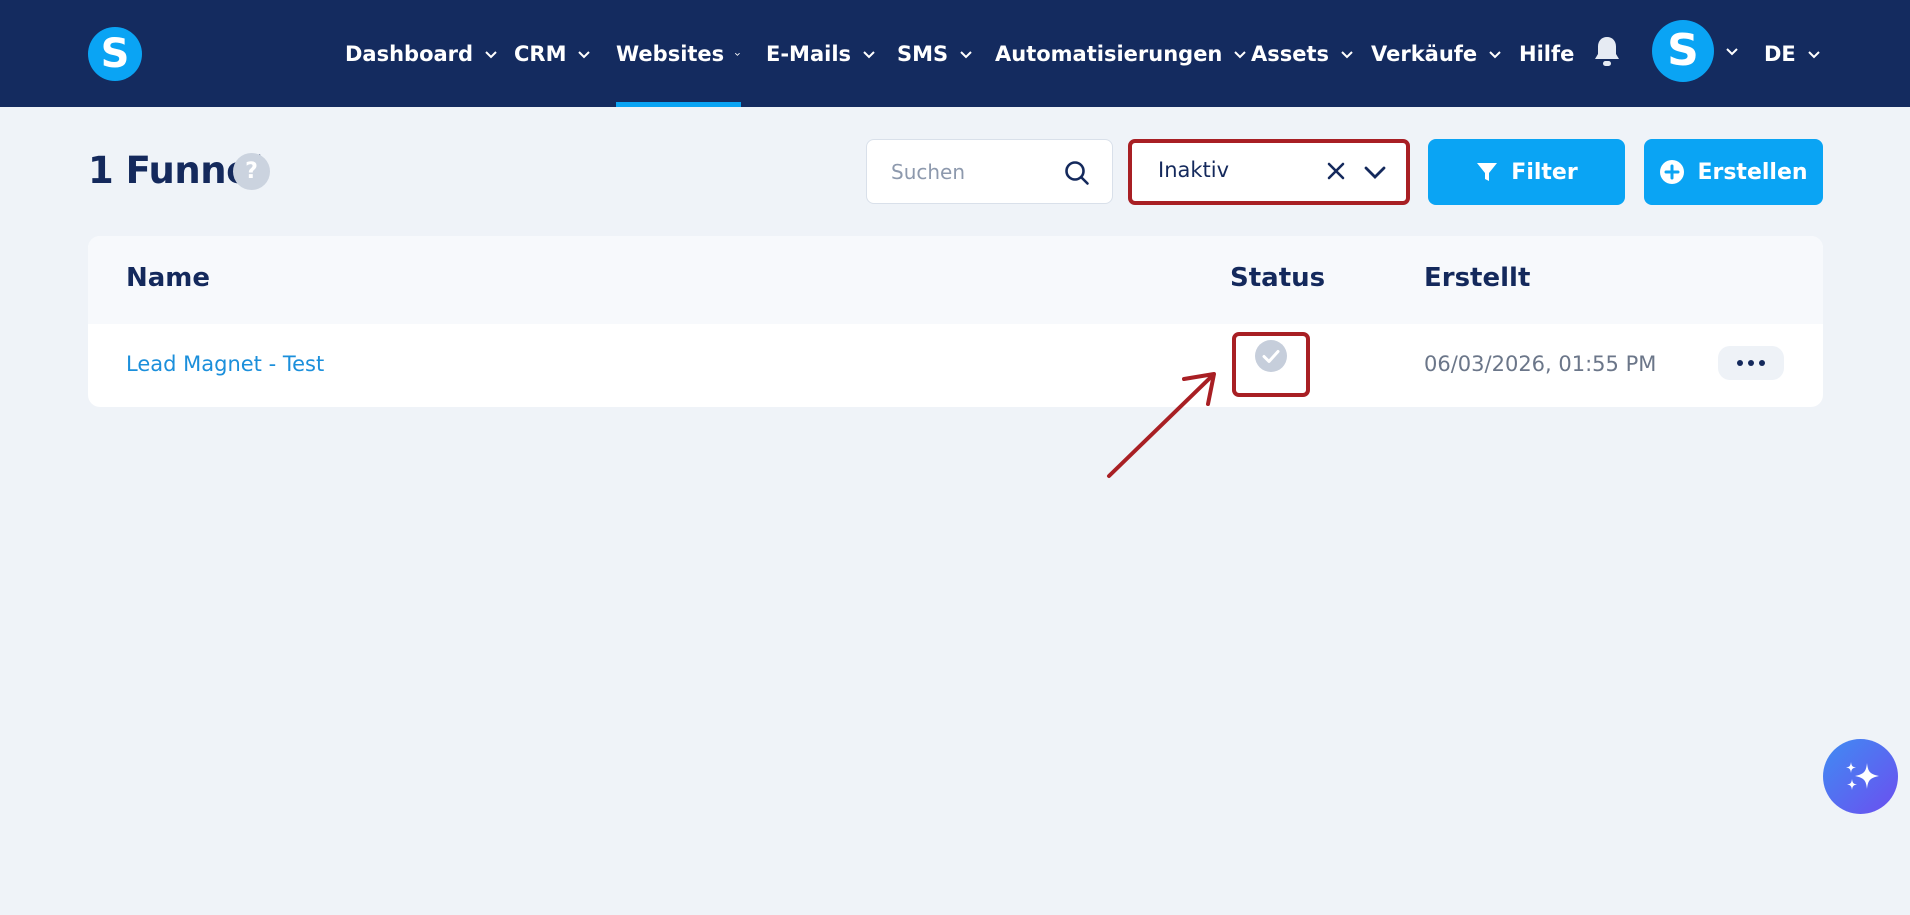 The height and width of the screenshot is (915, 1910). Describe the element at coordinates (251, 171) in the screenshot. I see `help-icon: ?` at that location.